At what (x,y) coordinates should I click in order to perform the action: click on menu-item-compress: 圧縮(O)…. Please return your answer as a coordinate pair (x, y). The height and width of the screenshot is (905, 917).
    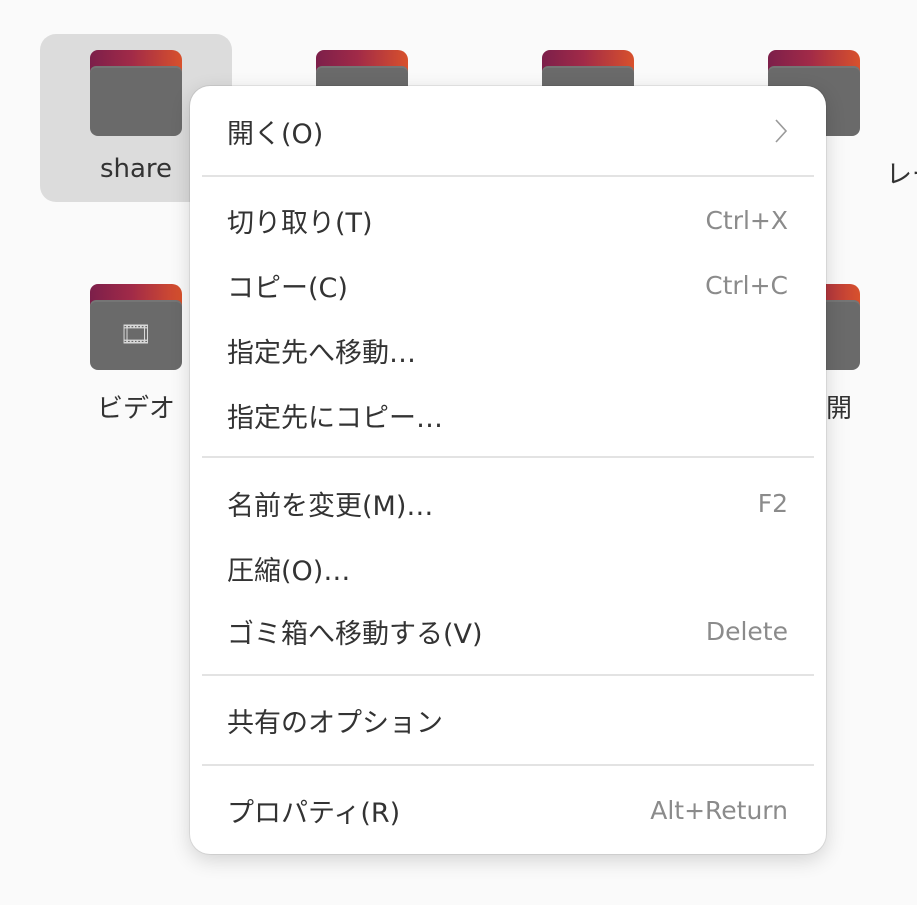
    Looking at the image, I should click on (508, 568).